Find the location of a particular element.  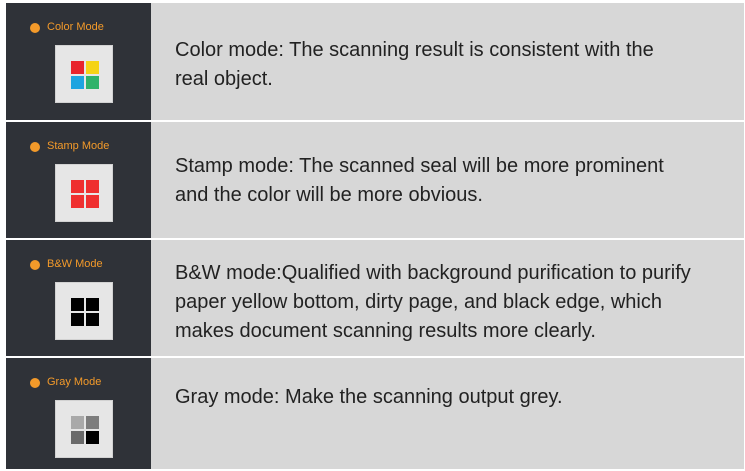

mode-sidebar: Color Mode is located at coordinates (78, 61).